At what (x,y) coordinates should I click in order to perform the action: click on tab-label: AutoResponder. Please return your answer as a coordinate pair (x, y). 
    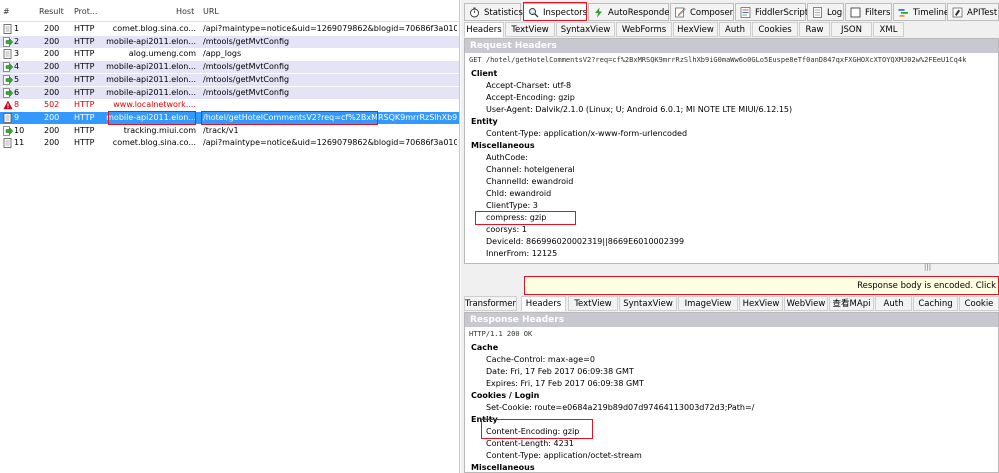
    Looking at the image, I should click on (641, 13).